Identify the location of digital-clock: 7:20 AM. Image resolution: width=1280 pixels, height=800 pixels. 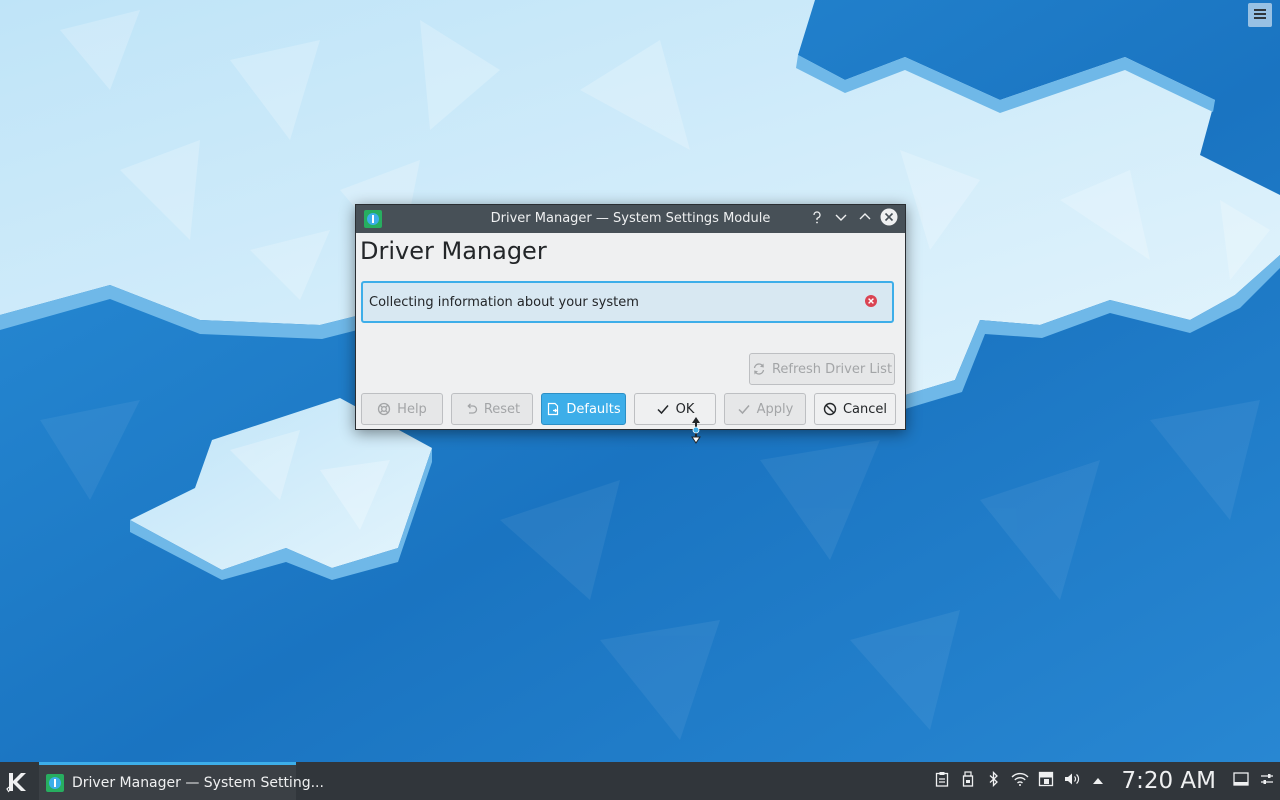
(1168, 781).